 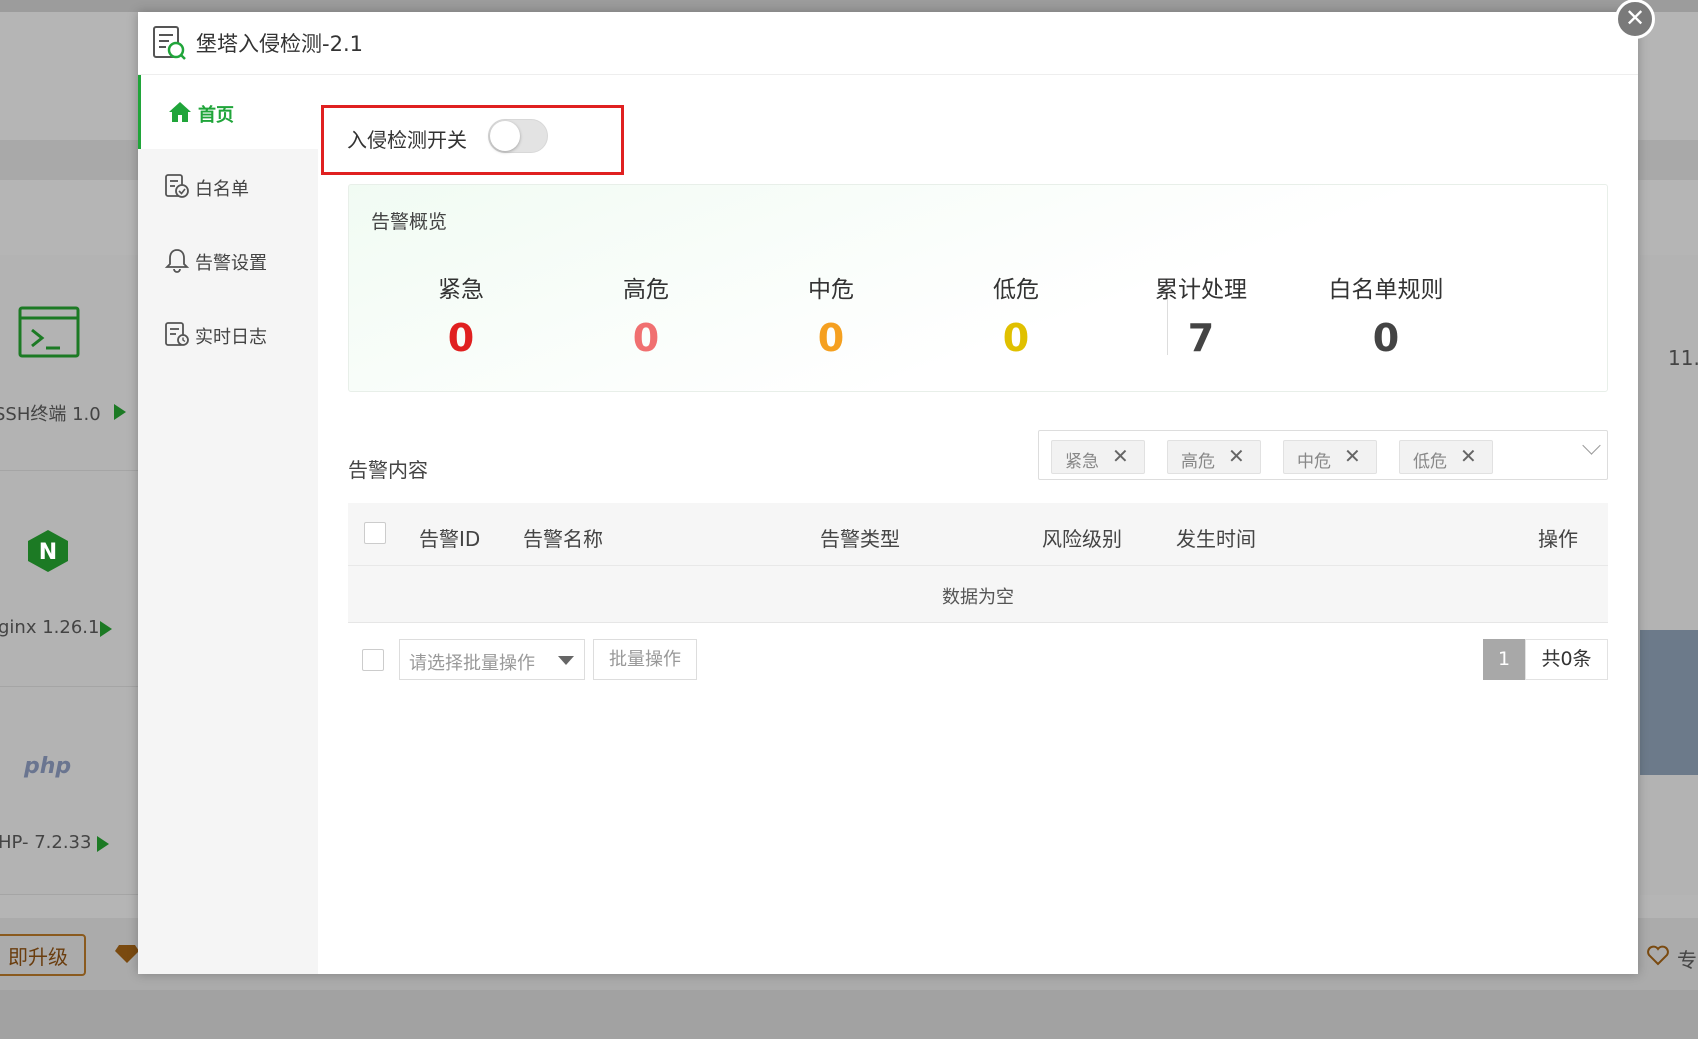 I want to click on batch-operation-select: 请选择批量操作, so click(x=492, y=659).